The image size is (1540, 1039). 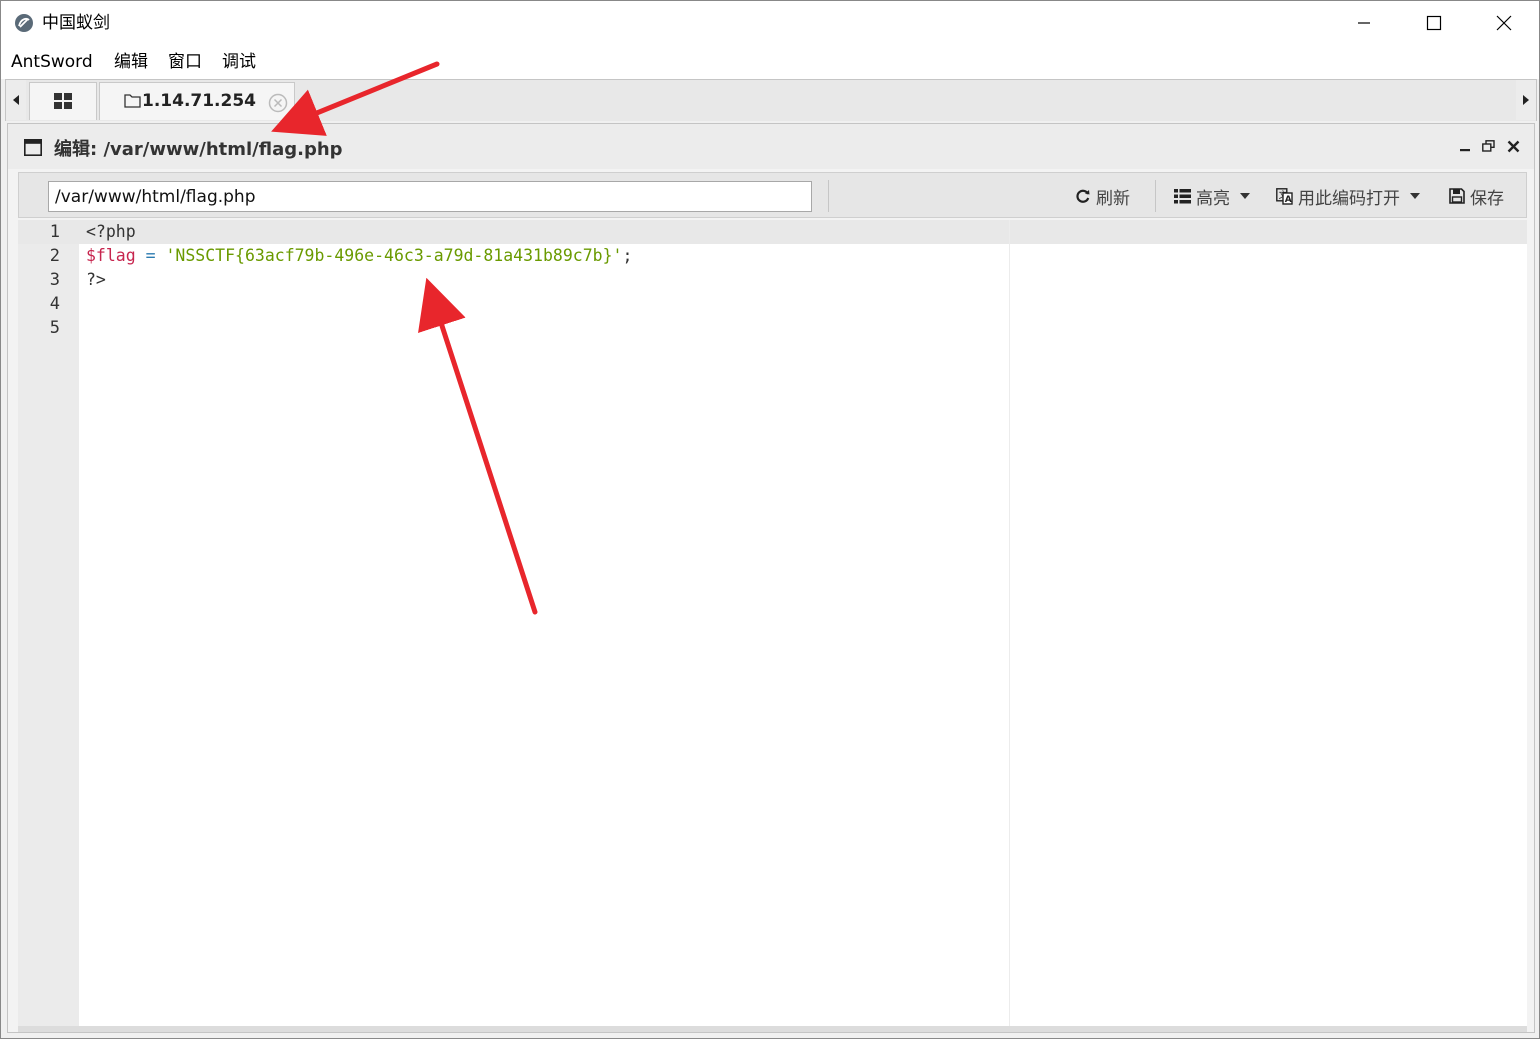 What do you see at coordinates (772, 232) in the screenshot?
I see `active-line-highlight` at bounding box center [772, 232].